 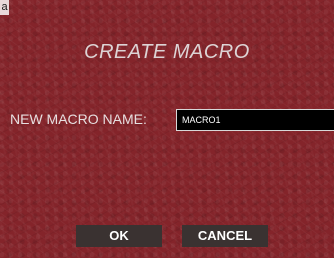 I want to click on bottom-edge, so click(x=167, y=262).